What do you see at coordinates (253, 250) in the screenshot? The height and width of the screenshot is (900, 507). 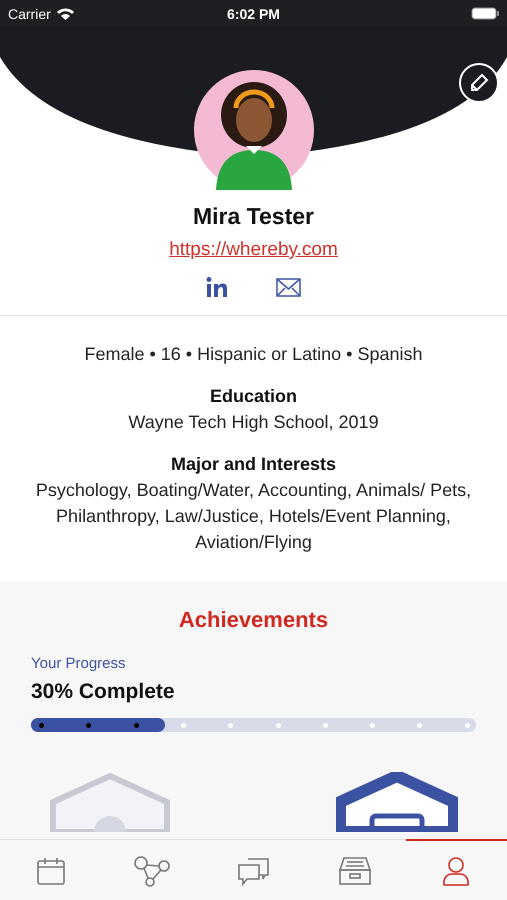 I see `website-link: https://whereby.com` at bounding box center [253, 250].